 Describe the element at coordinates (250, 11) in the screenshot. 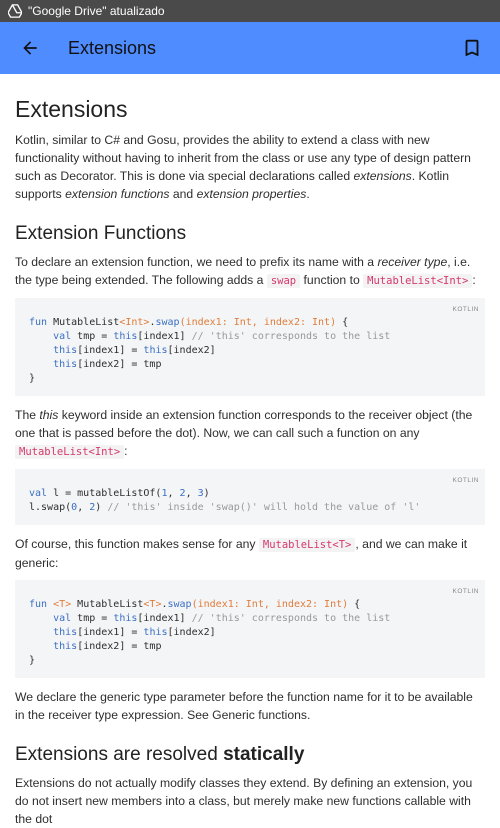

I see `status-bar: "Google Drive" atualizado` at that location.